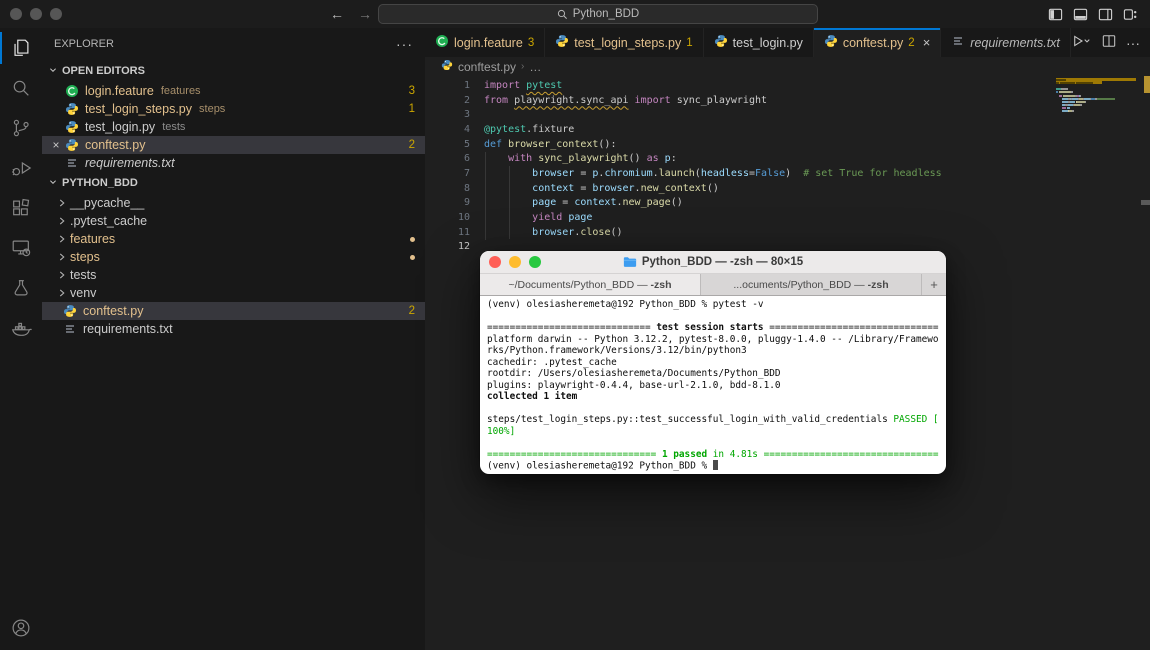 This screenshot has height=650, width=1150. I want to click on tab-test_login.py: test_login.py, so click(758, 42).